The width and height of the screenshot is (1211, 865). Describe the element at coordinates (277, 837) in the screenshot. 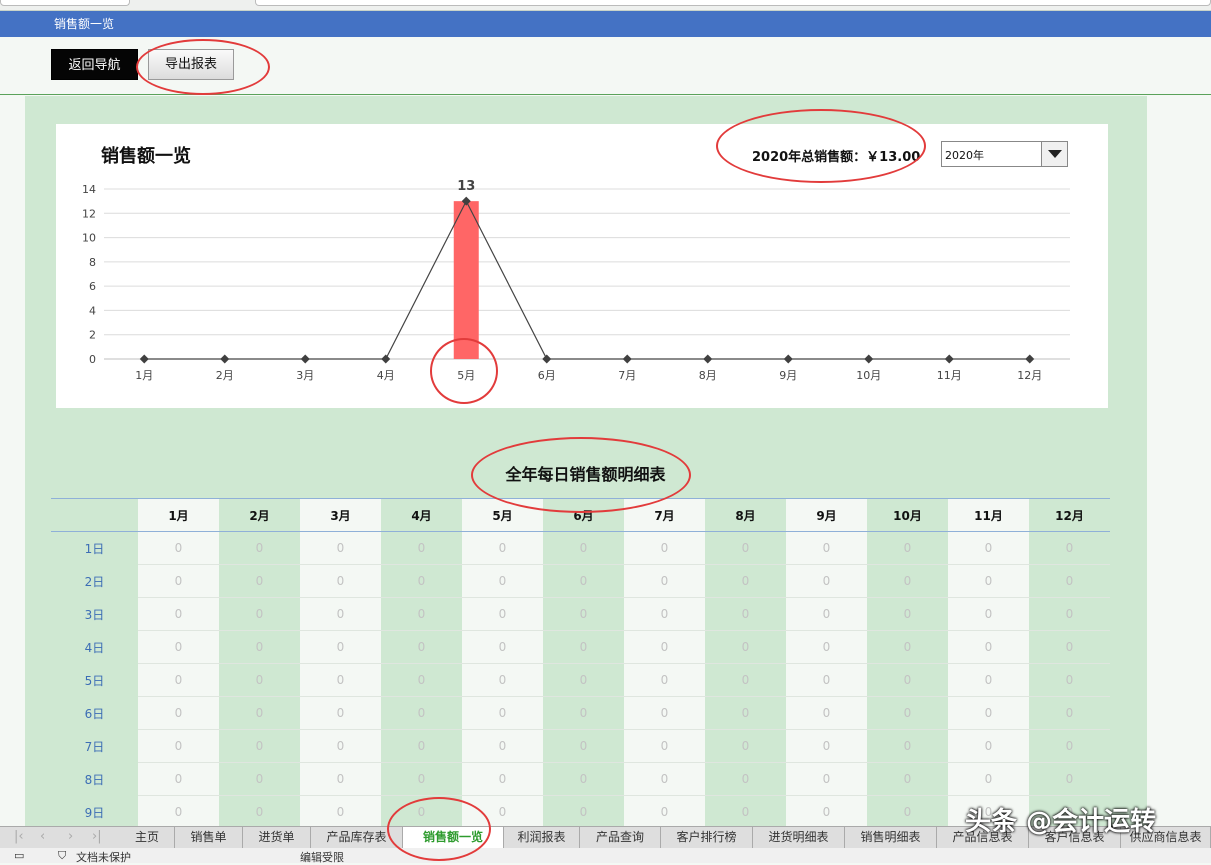

I see `sheet-tab: 进货单` at that location.